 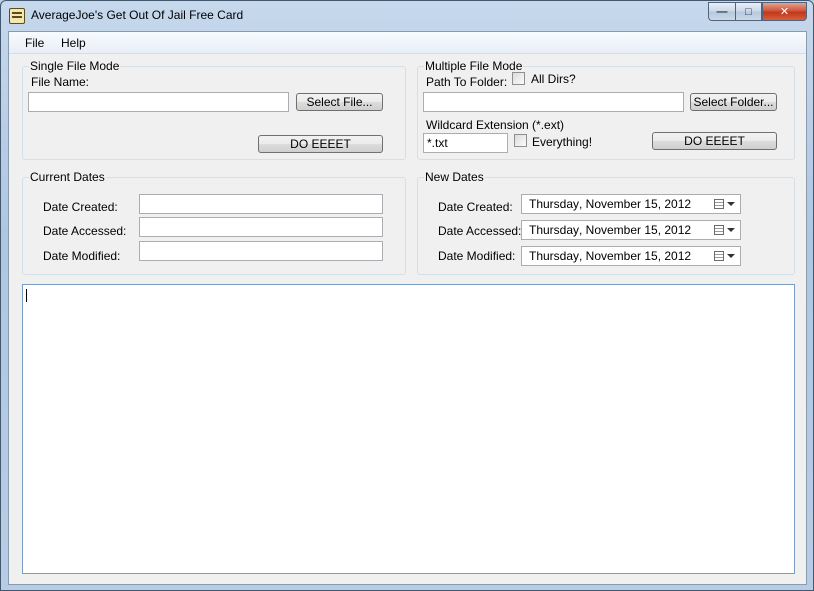 What do you see at coordinates (480, 231) in the screenshot?
I see `new-date-accessed-label: Date Accessed:` at bounding box center [480, 231].